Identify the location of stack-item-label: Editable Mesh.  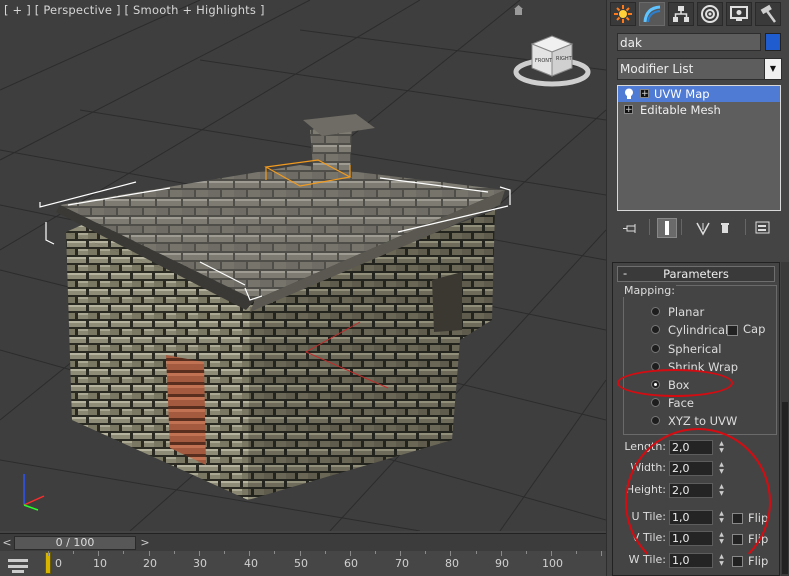
(680, 110).